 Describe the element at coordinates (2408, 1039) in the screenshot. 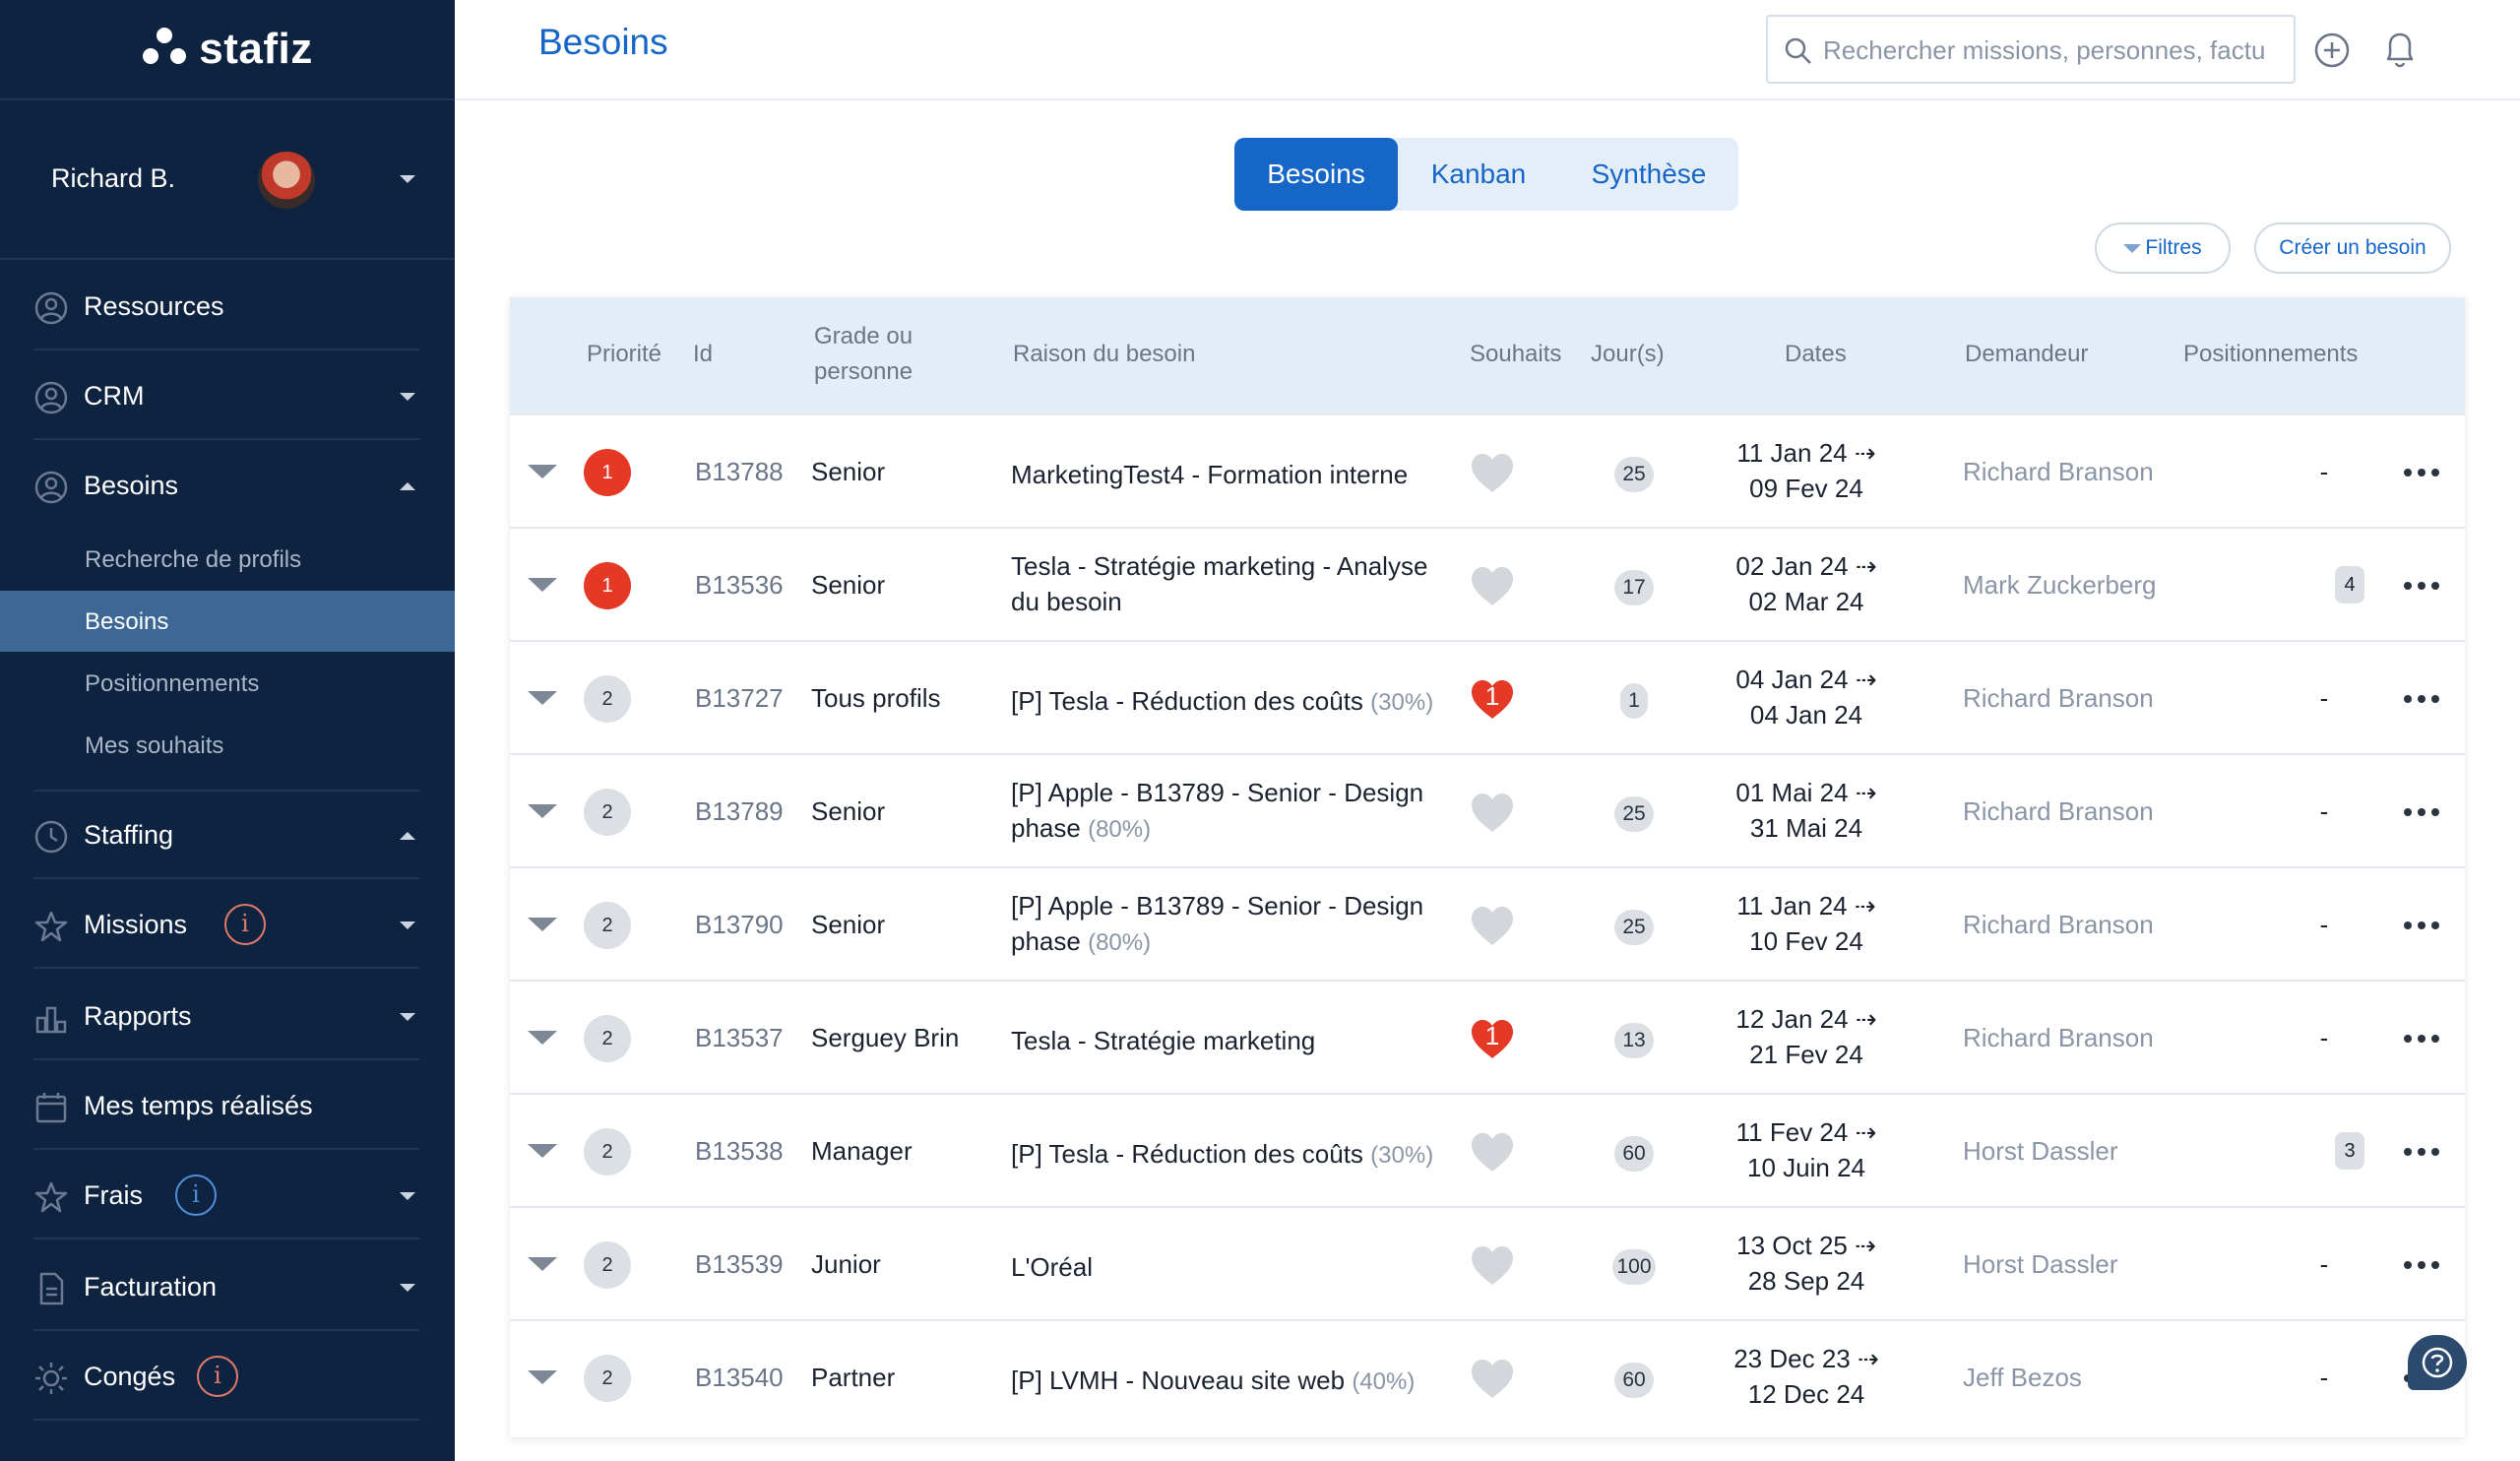

I see `dot` at that location.